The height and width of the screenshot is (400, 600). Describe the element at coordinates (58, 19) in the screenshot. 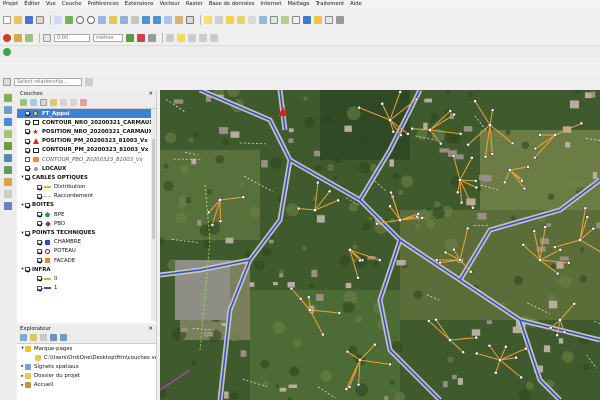

I see `pan-map-icon` at that location.